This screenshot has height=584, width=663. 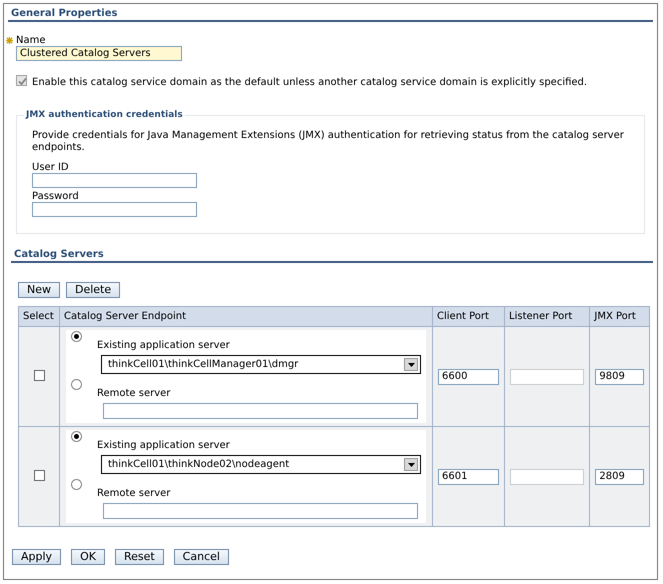 I want to click on form-button: OK, so click(x=88, y=557).